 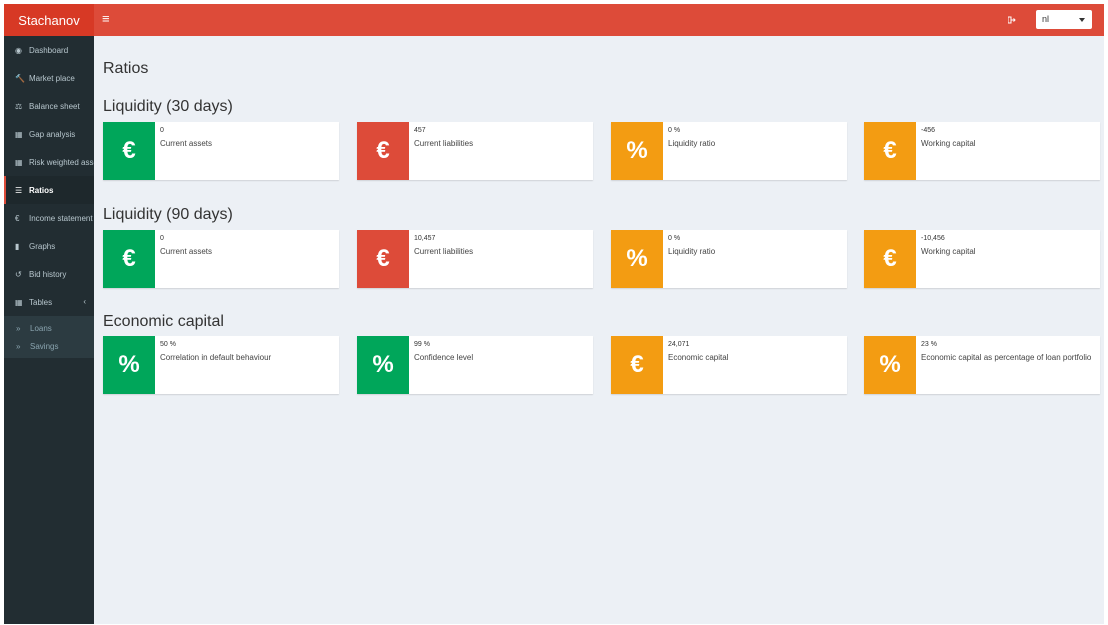 I want to click on top-navbar: ≡ nl, so click(x=599, y=20).